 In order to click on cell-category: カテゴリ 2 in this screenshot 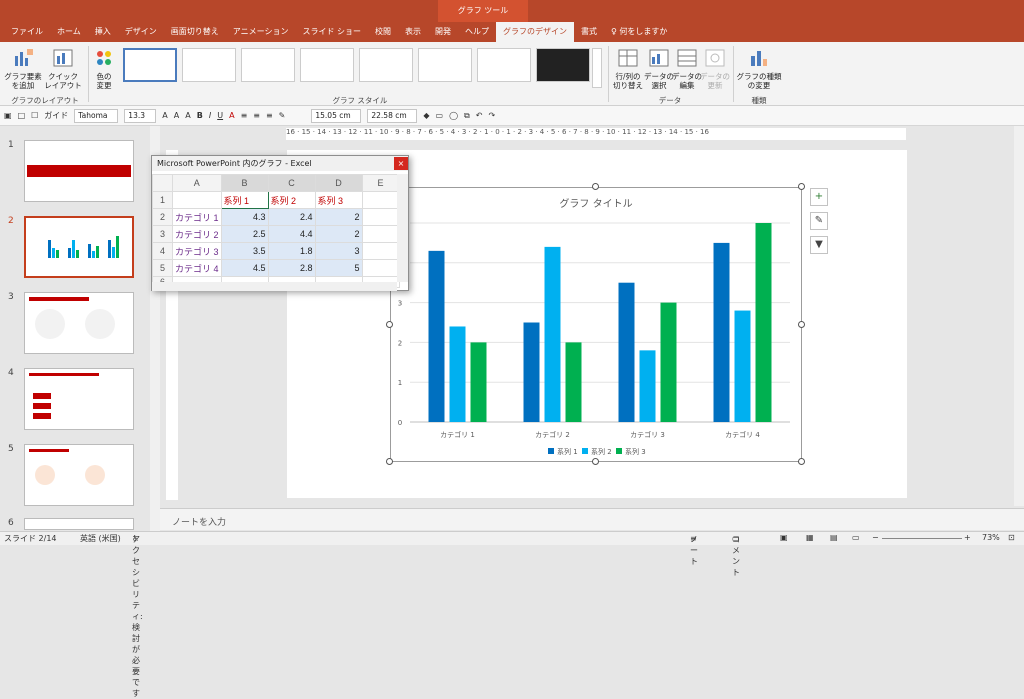, I will do `click(197, 234)`.